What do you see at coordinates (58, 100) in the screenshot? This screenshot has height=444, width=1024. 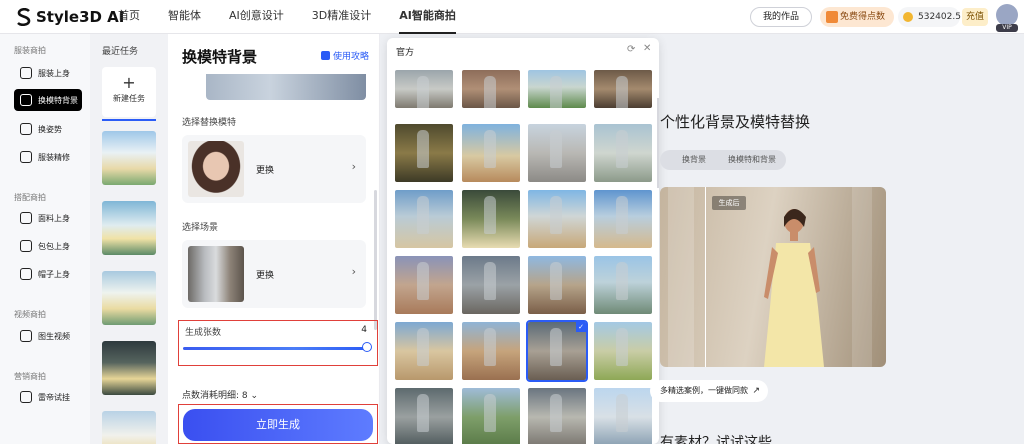 I see `sidebar-item-label: 换模特背景` at bounding box center [58, 100].